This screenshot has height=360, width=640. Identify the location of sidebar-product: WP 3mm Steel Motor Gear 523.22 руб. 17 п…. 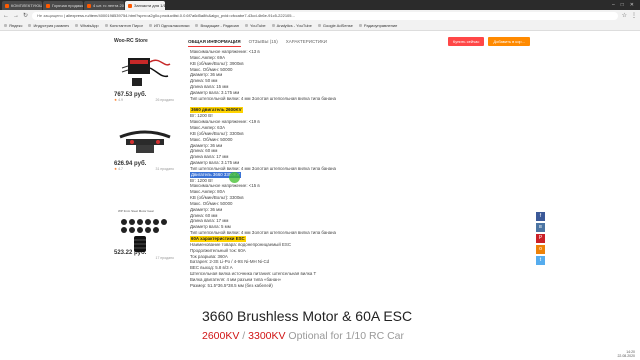
(145, 233).